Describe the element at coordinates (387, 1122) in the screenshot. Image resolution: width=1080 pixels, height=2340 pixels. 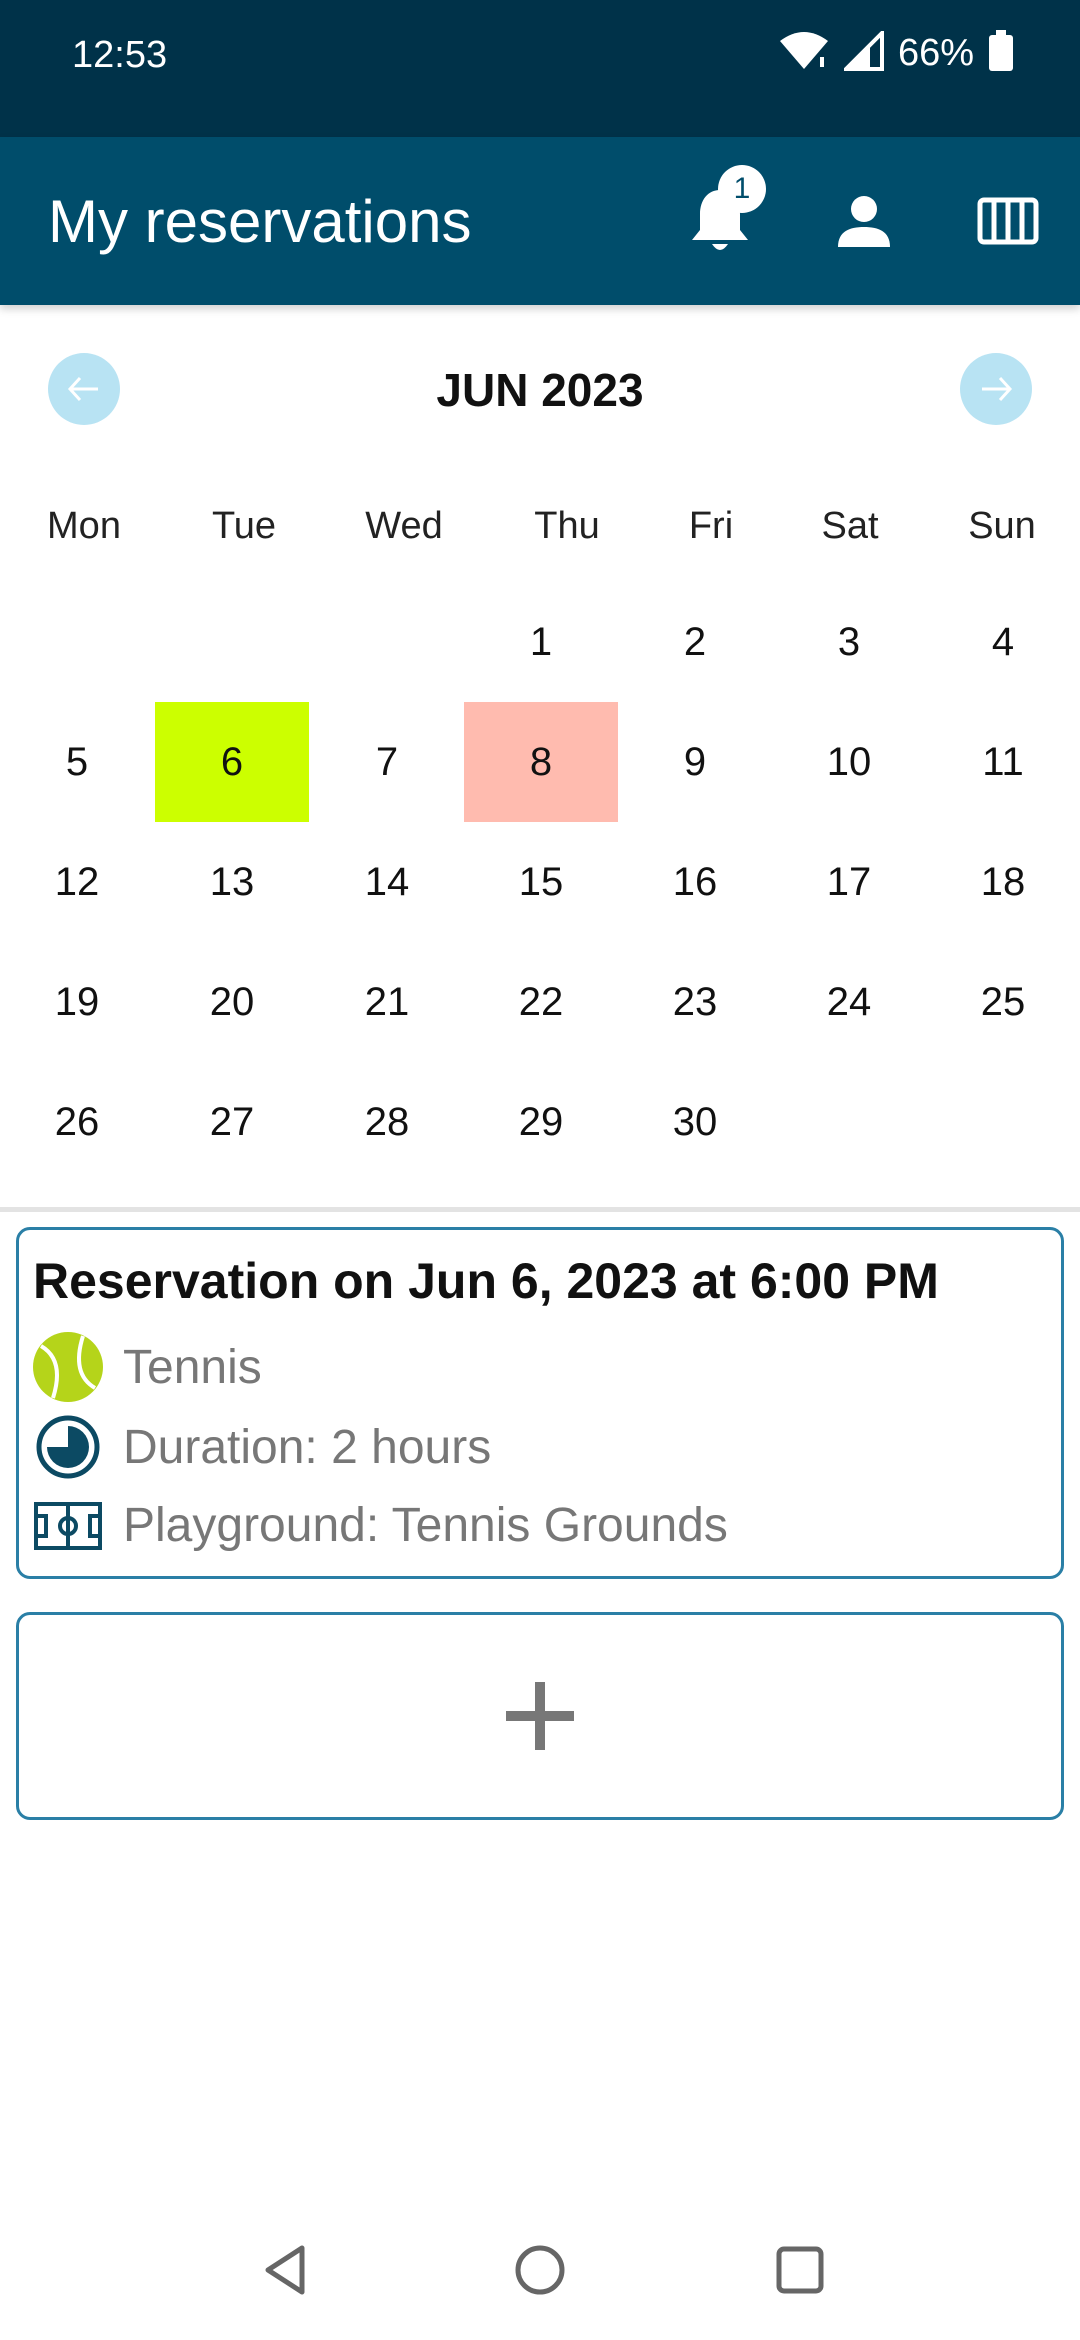
I see `calendar-day: 28` at that location.